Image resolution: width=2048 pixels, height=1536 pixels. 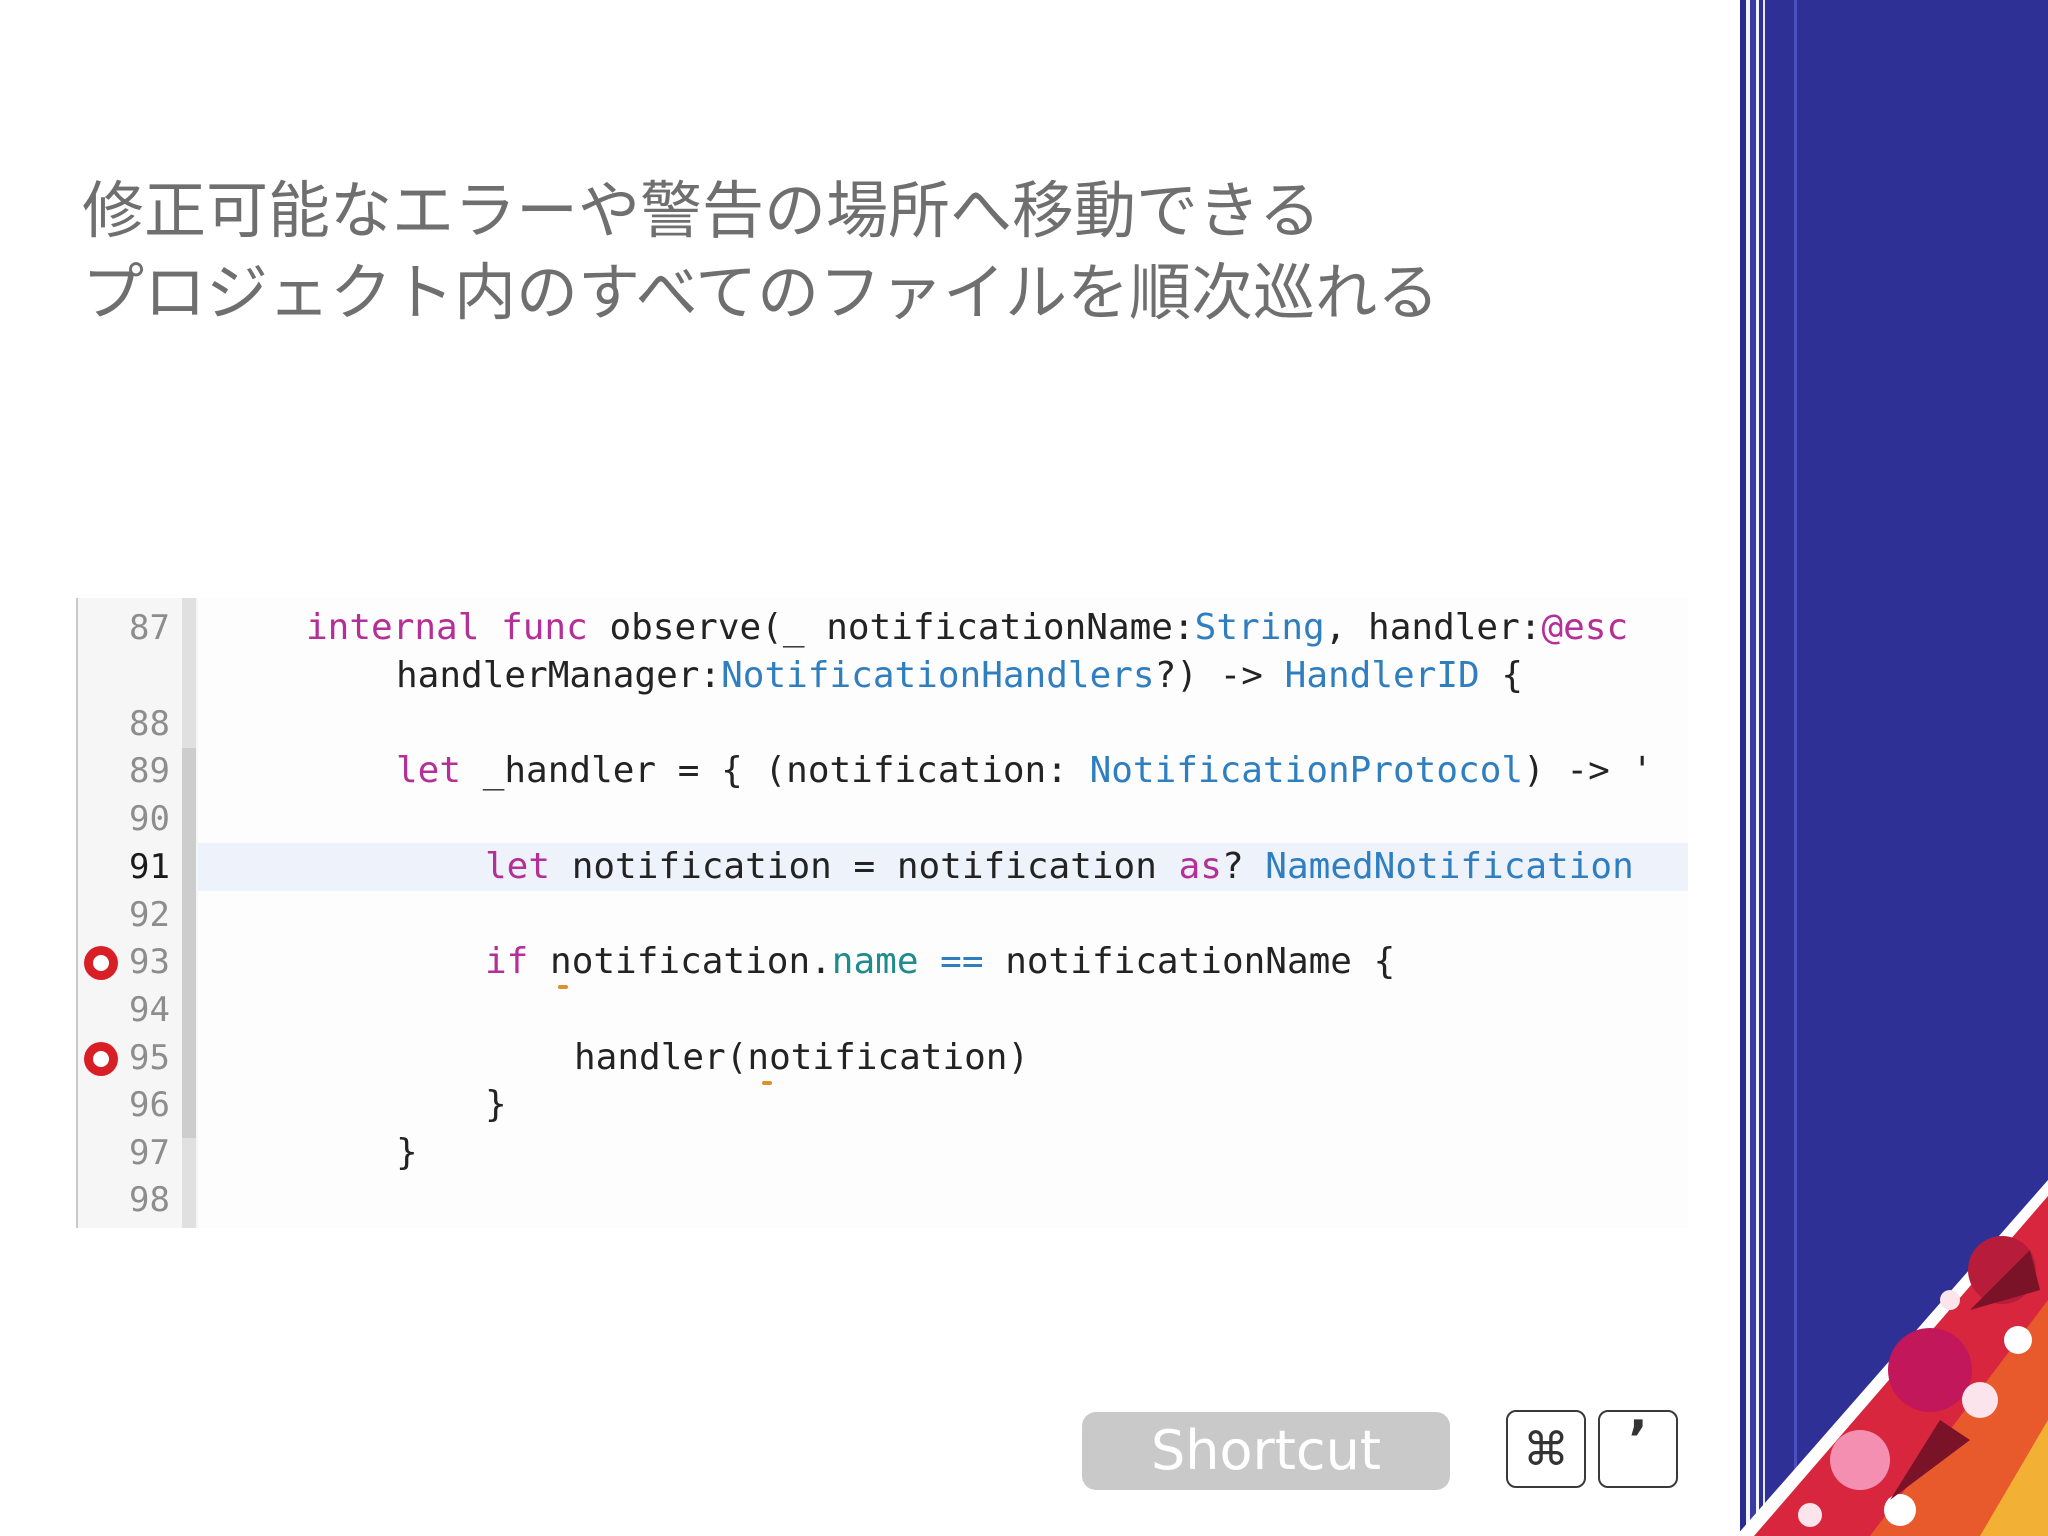 What do you see at coordinates (1200, 961) in the screenshot?
I see `code-text: notificationName {` at bounding box center [1200, 961].